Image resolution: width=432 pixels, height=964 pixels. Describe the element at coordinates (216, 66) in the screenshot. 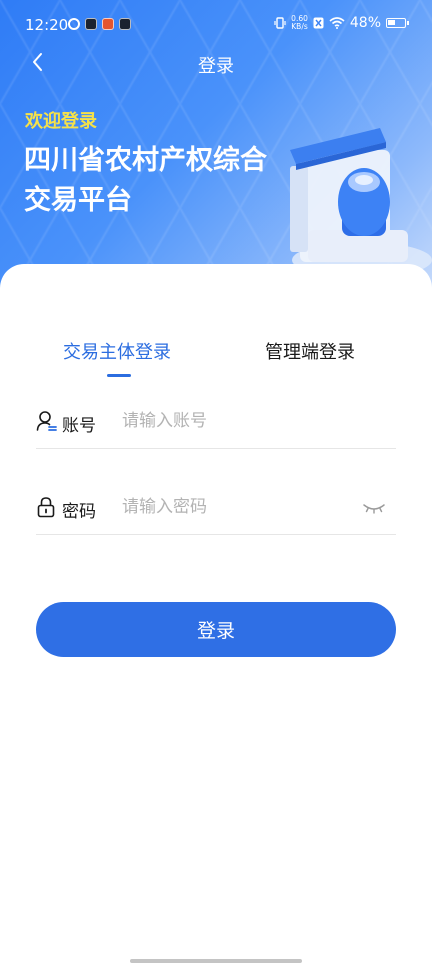

I see `page-title: 登录` at that location.